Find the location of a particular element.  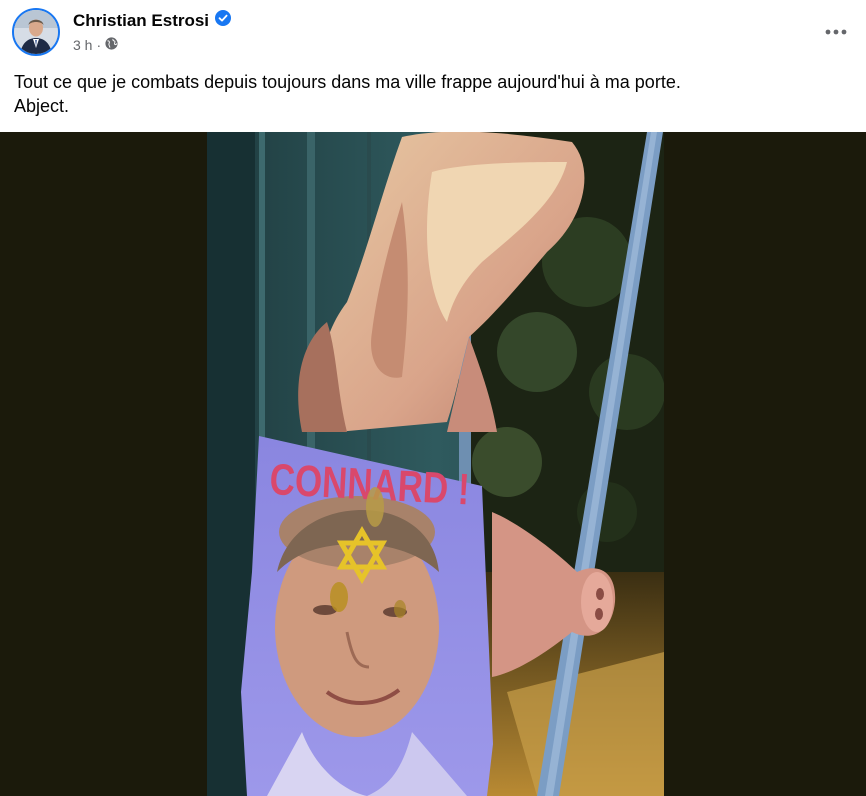

author-avatar is located at coordinates (36, 32).